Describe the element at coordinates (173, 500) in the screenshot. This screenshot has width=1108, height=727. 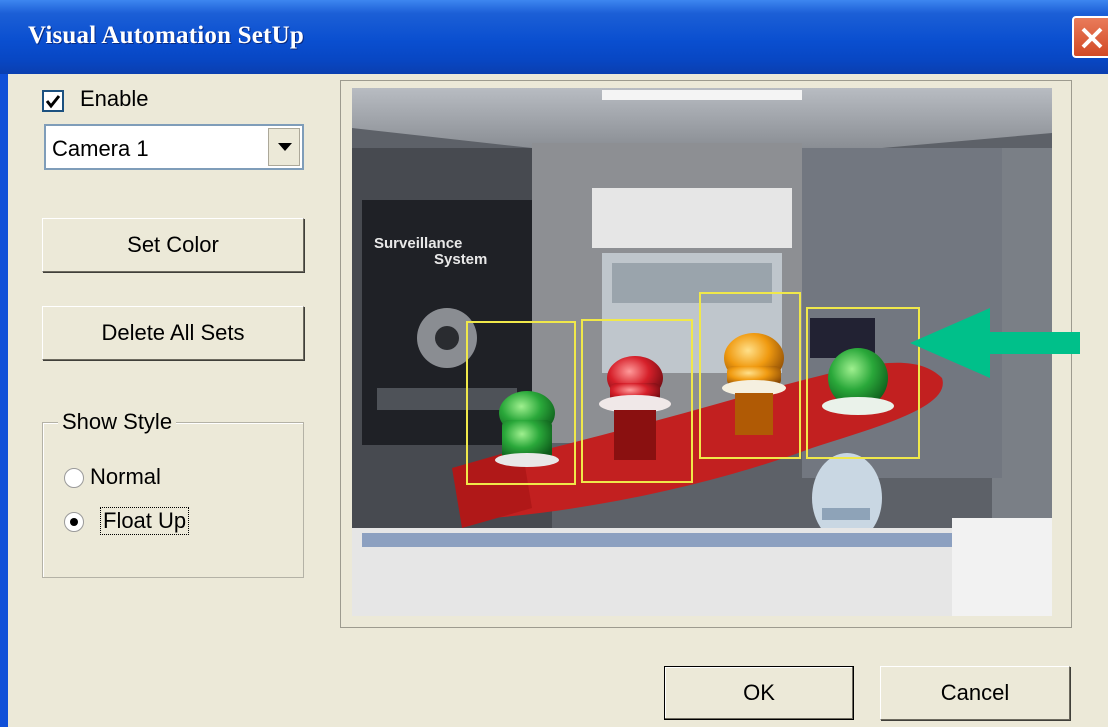
I see `show-style-group` at that location.